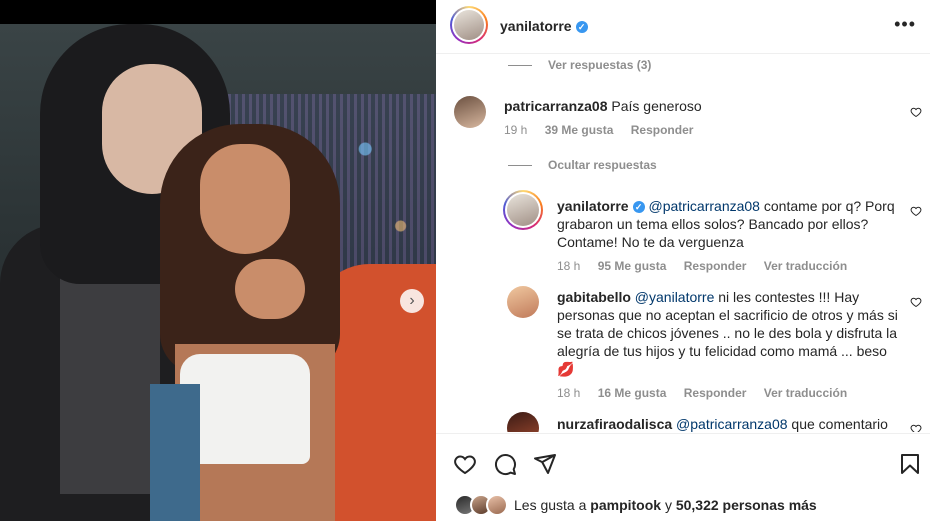 The width and height of the screenshot is (930, 522). Describe the element at coordinates (505, 464) in the screenshot. I see `comment-icon` at that location.